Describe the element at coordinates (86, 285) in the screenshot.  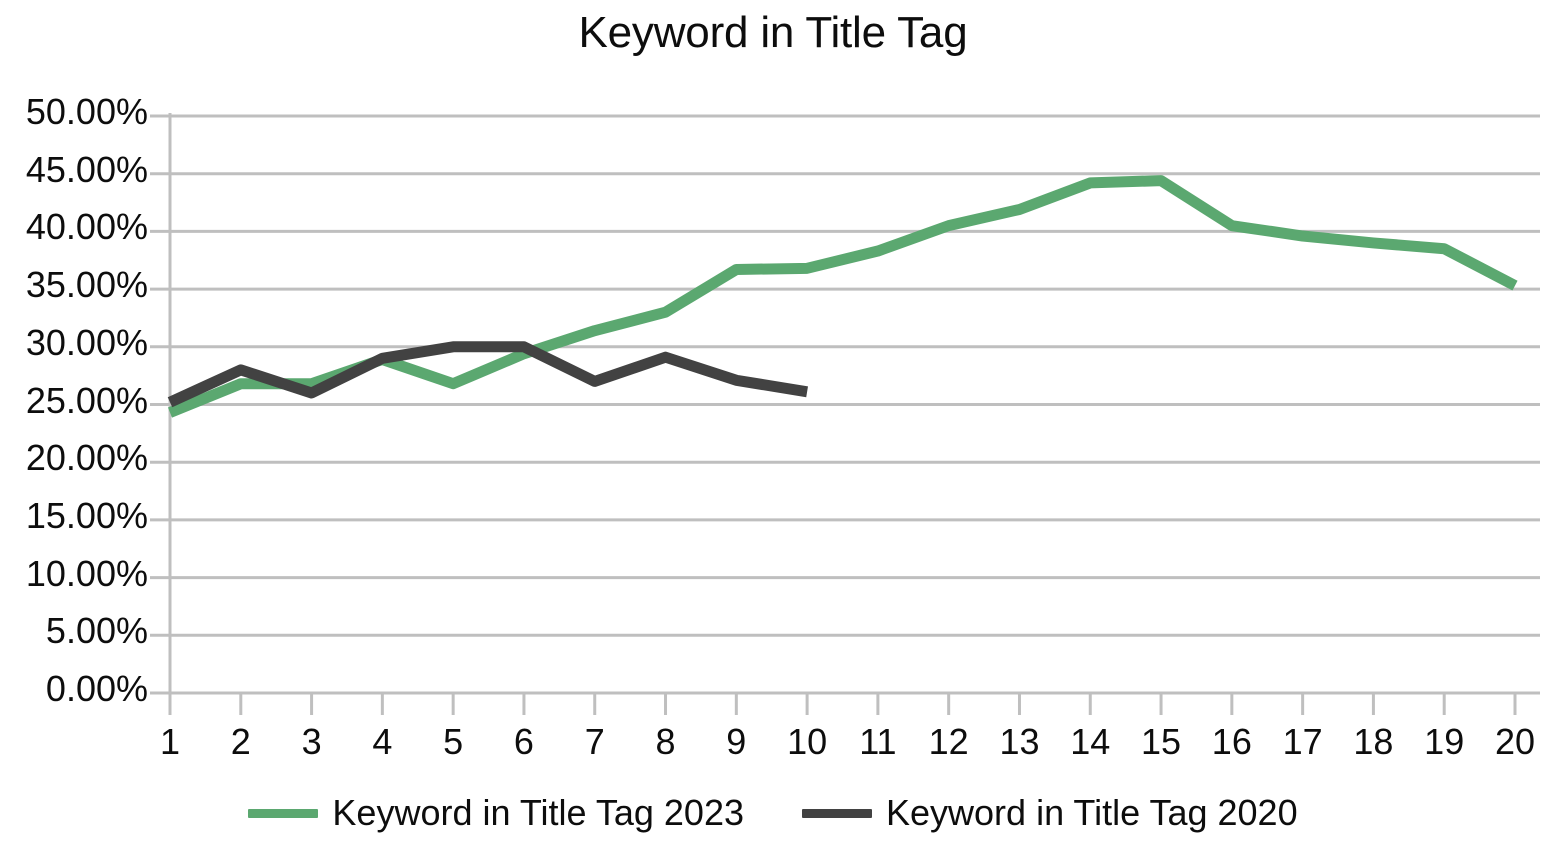
I see `y-axis-tick-label: 35.00%` at that location.